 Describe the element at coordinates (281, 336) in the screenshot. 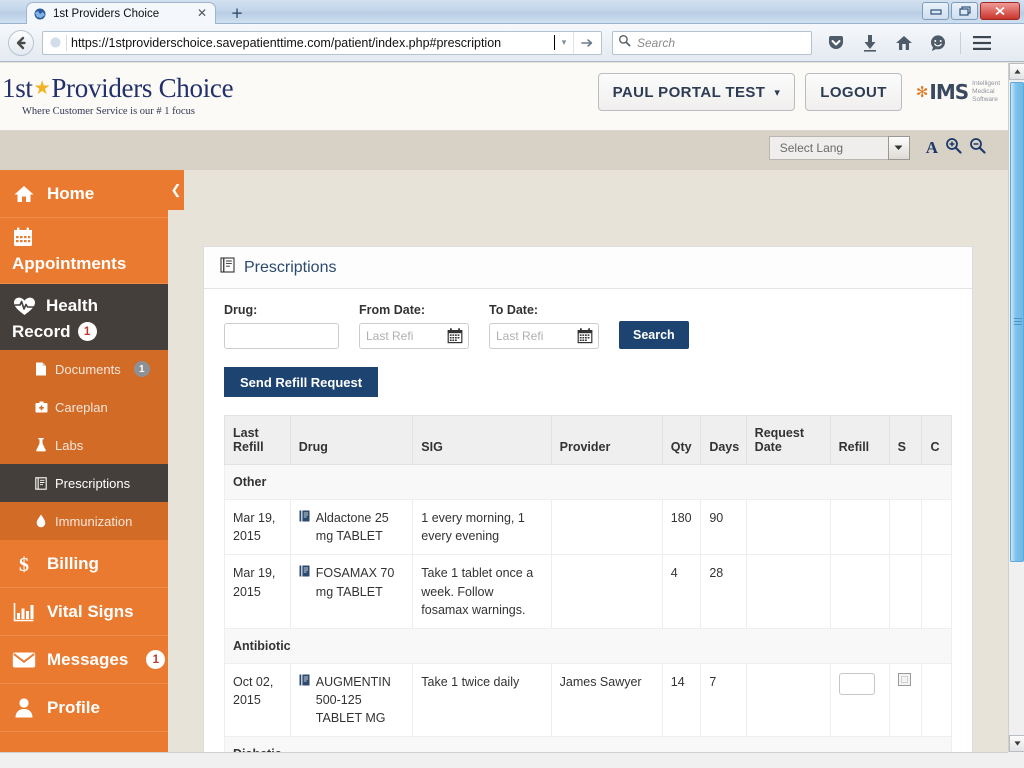

I see `drug-input` at that location.